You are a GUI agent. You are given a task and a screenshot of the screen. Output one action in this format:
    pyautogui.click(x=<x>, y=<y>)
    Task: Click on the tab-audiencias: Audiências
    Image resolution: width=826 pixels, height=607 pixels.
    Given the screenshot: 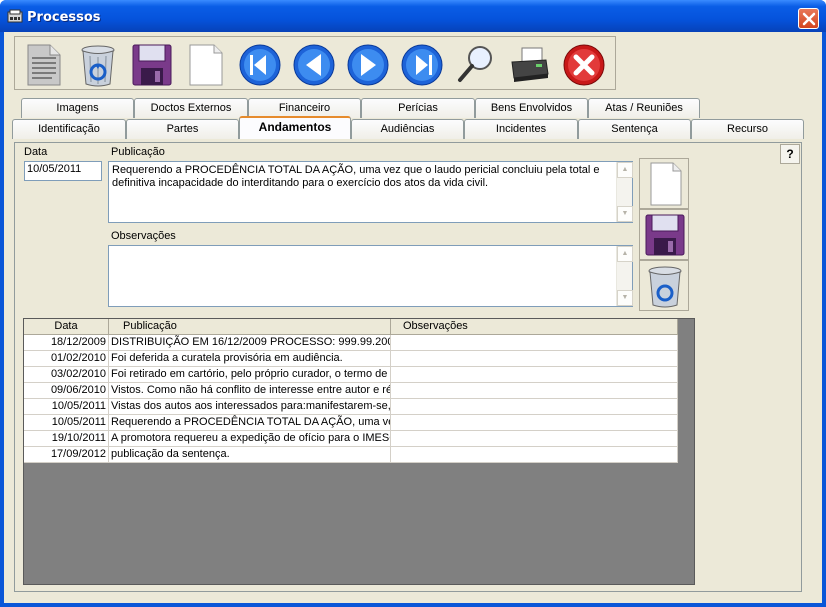 What is the action you would take?
    pyautogui.click(x=407, y=129)
    